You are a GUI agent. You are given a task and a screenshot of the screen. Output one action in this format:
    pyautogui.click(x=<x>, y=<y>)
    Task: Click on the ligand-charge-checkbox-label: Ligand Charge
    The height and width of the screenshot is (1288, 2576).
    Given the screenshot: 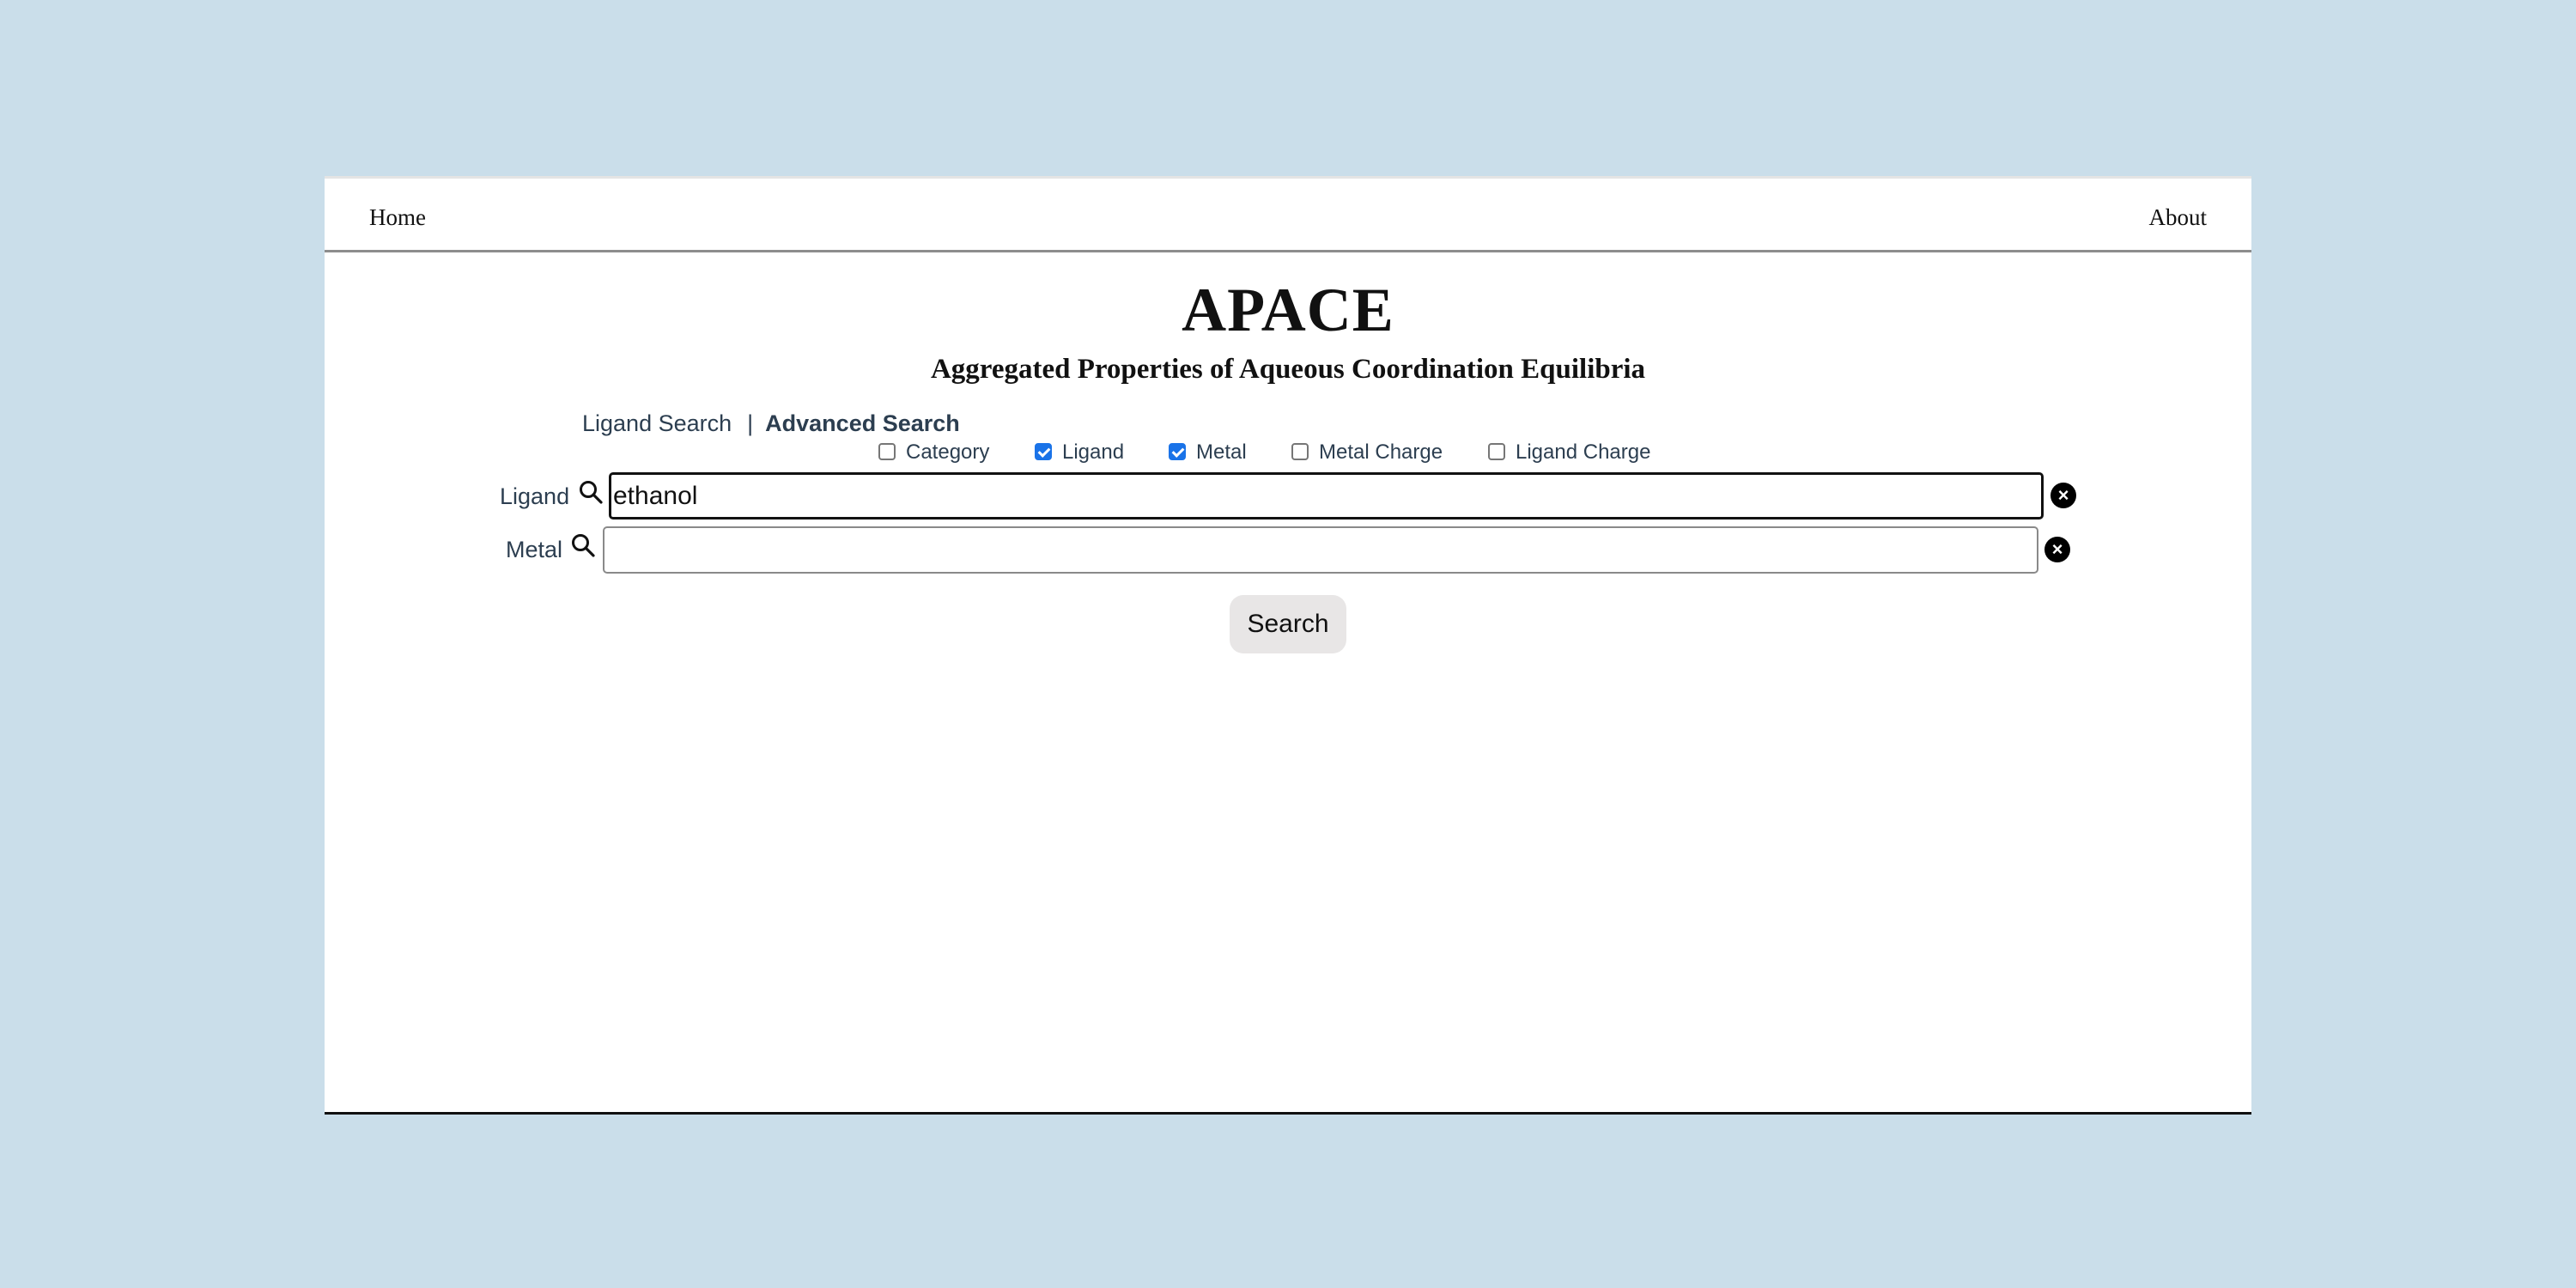 What is the action you would take?
    pyautogui.click(x=1583, y=452)
    